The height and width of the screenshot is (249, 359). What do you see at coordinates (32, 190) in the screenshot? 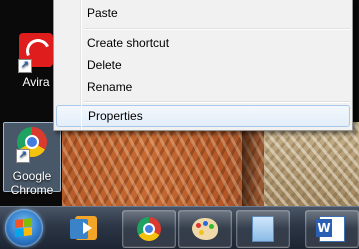
I see `desktop-icon-label: Chrome` at bounding box center [32, 190].